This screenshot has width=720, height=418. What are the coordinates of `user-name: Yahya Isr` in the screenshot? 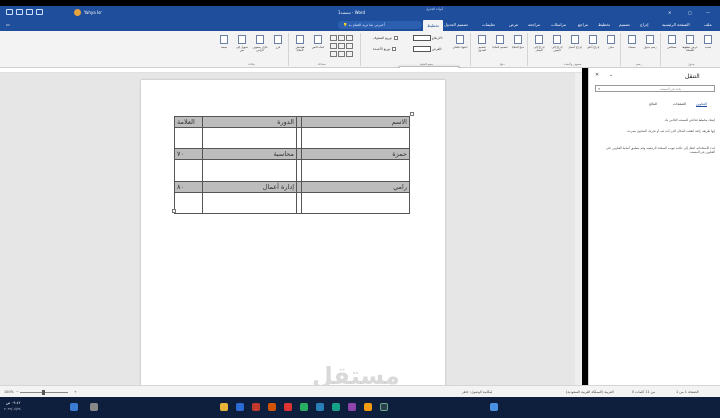 It's located at (93, 12).